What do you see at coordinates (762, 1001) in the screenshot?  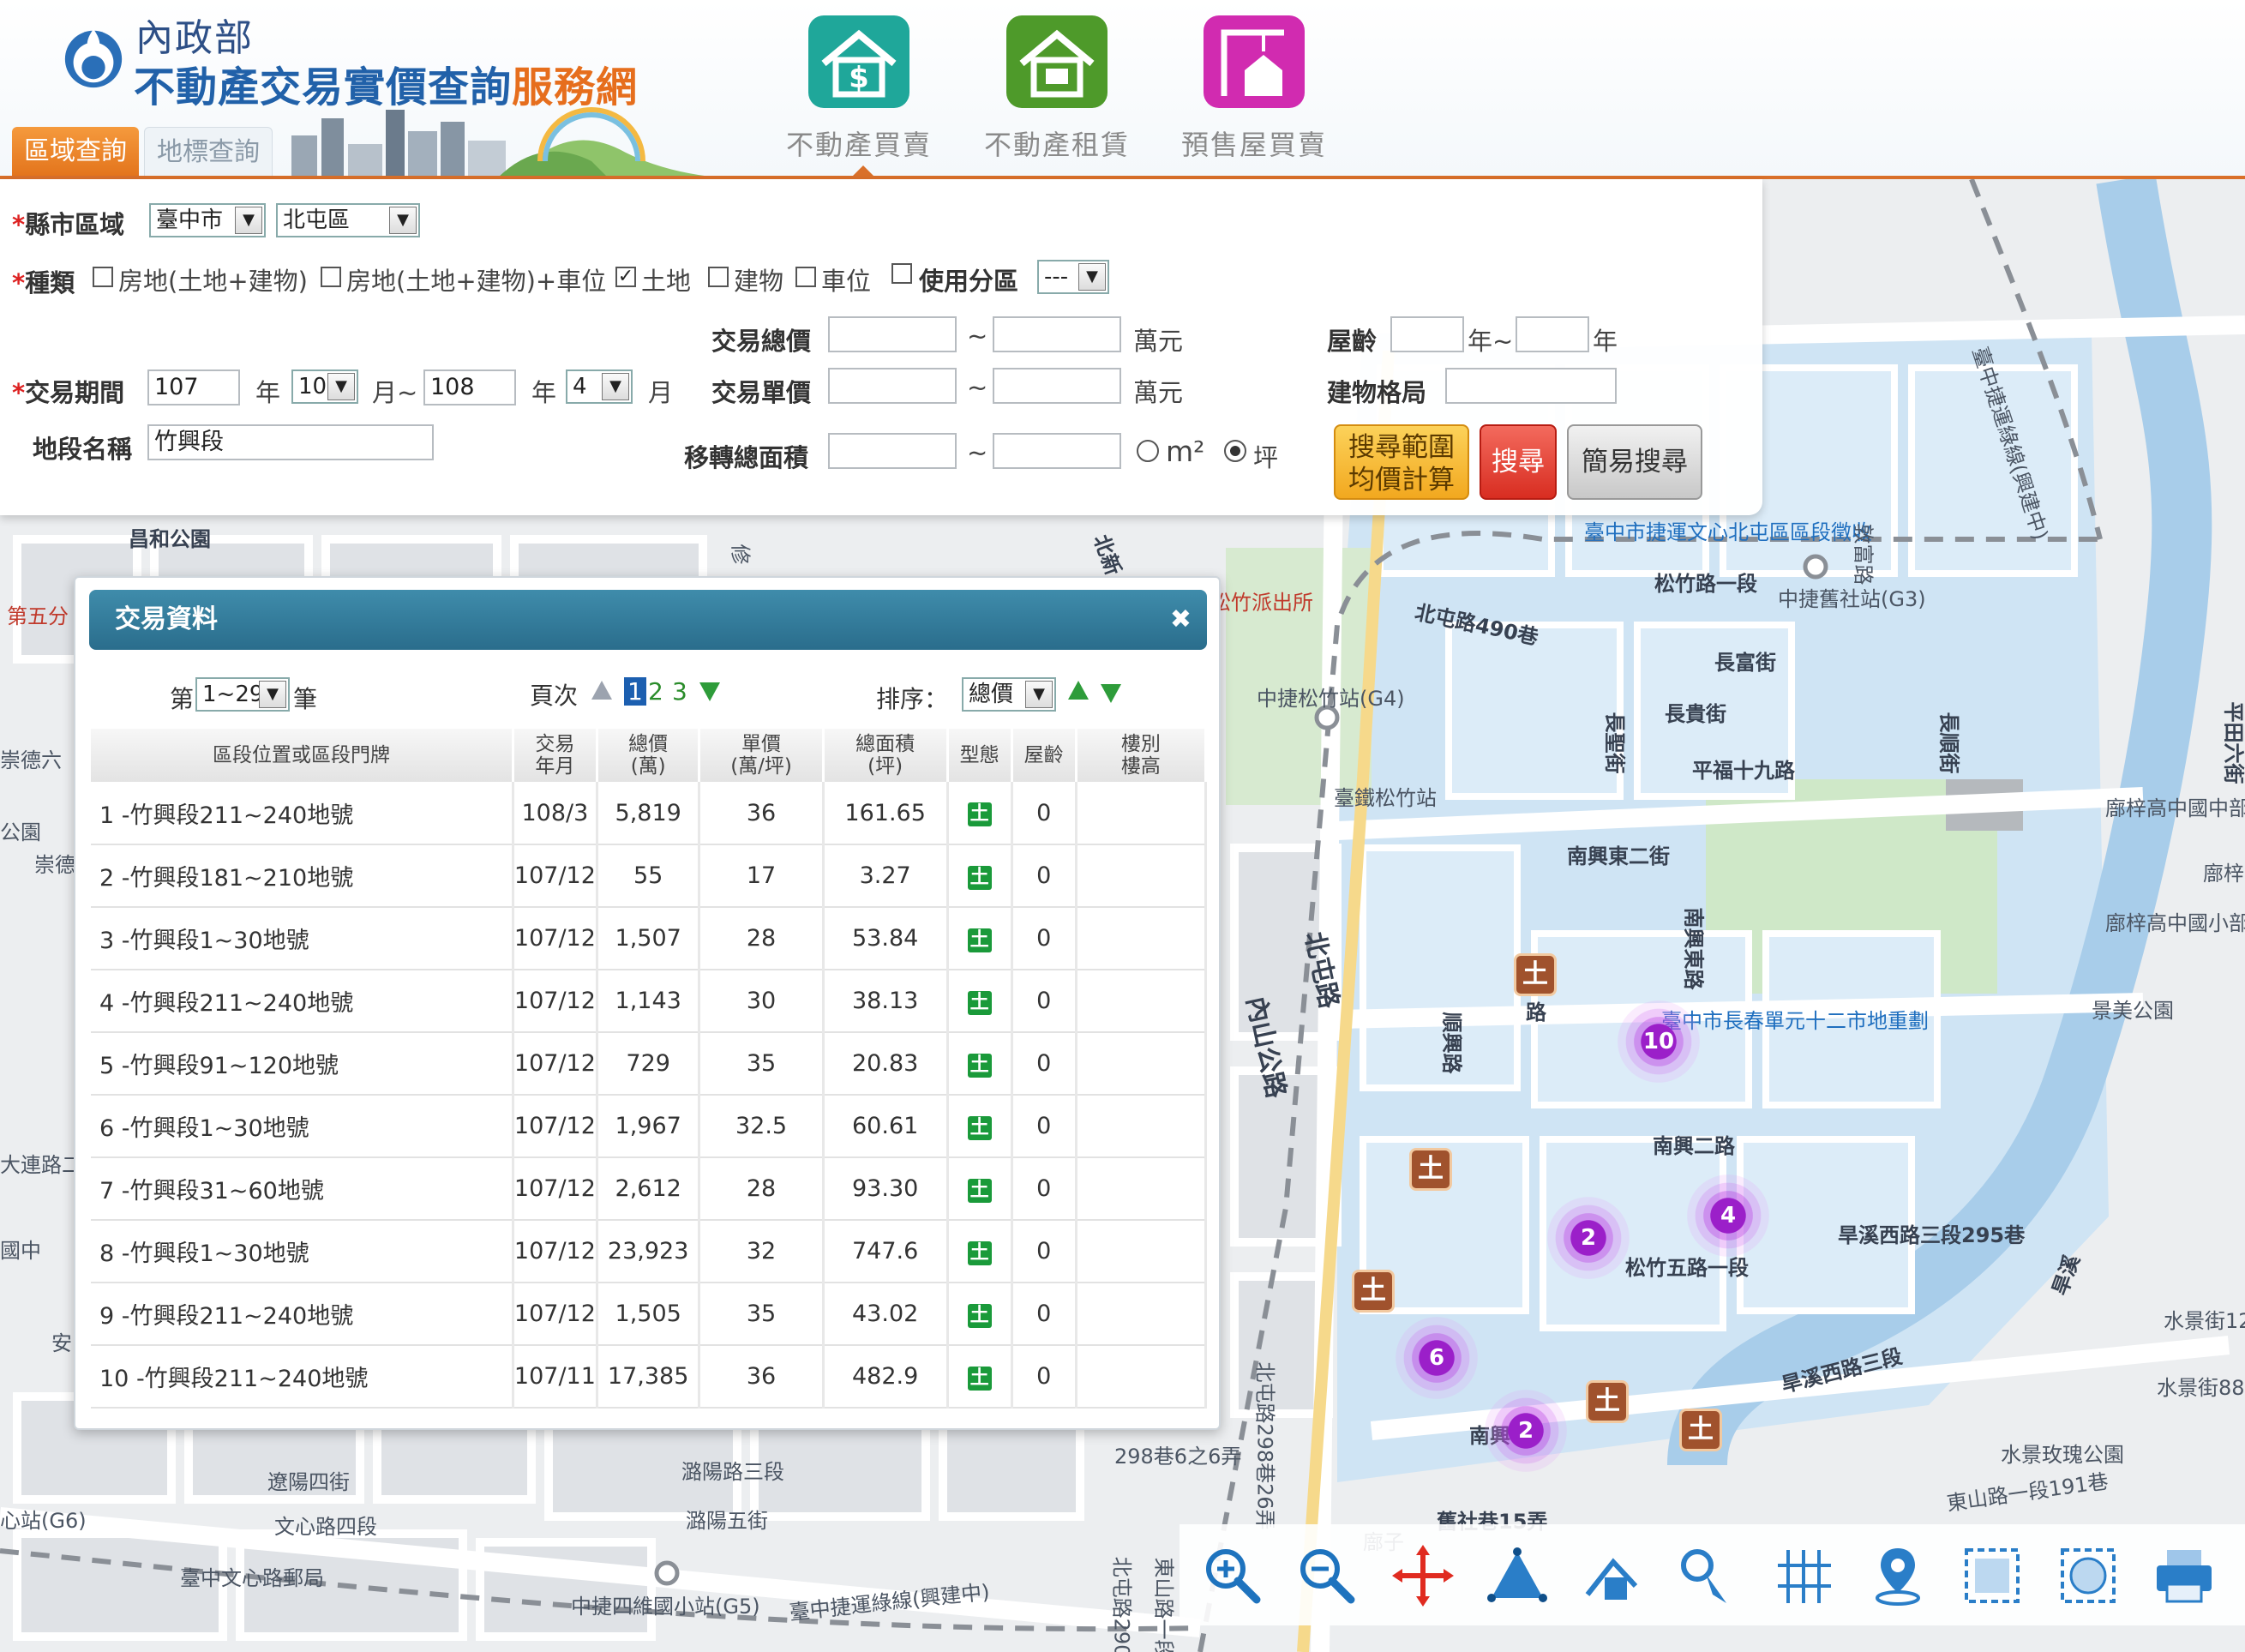 I see `cell-unit: 30` at bounding box center [762, 1001].